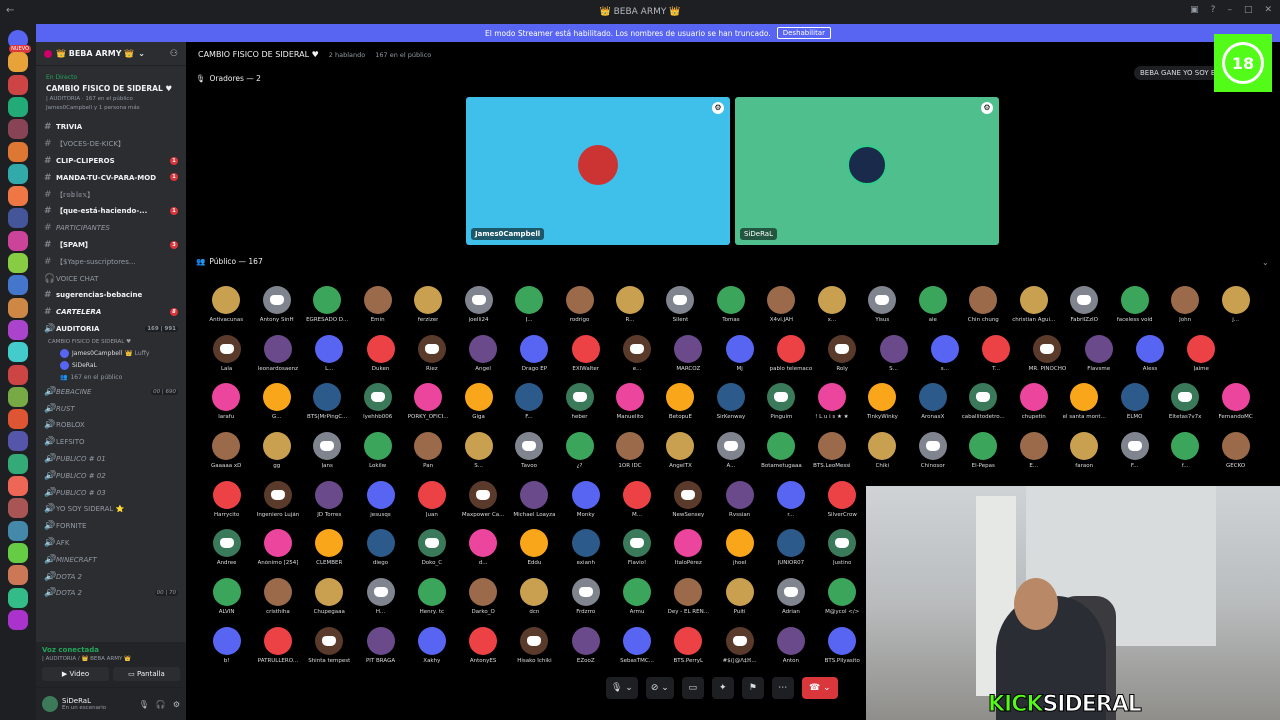  I want to click on audience-member: BetopuE, so click(680, 405).